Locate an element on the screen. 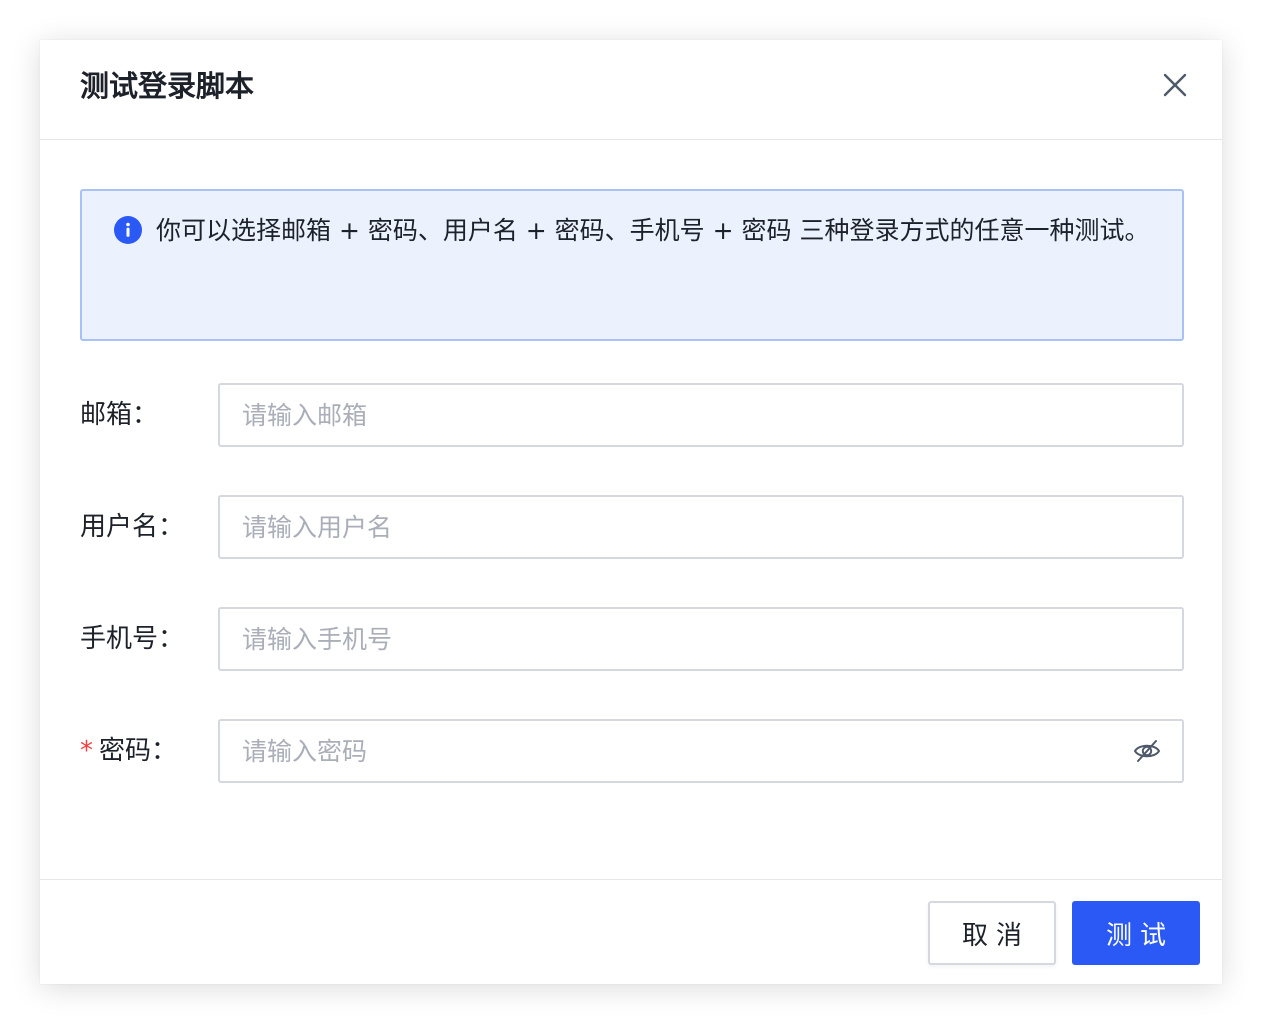  form-row-username: 用户名： is located at coordinates (632, 527).